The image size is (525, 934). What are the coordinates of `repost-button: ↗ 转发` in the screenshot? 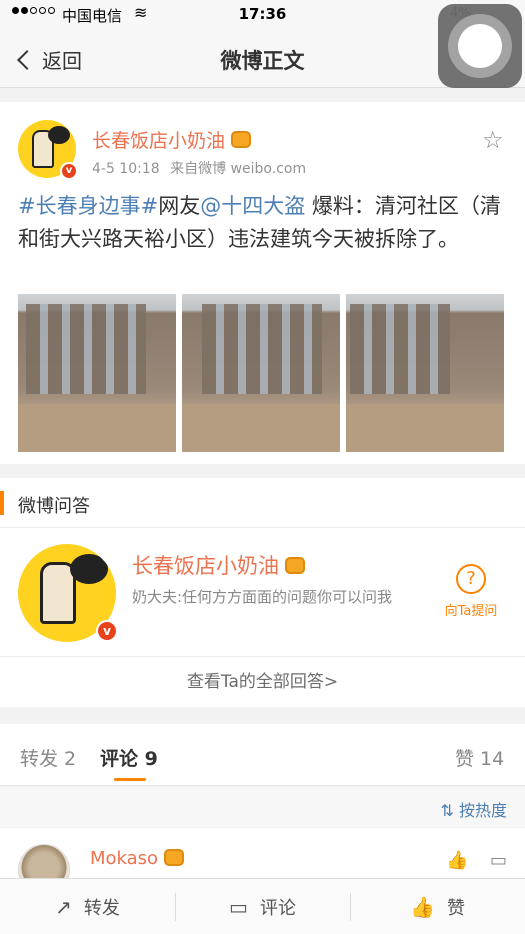 It's located at (87, 906).